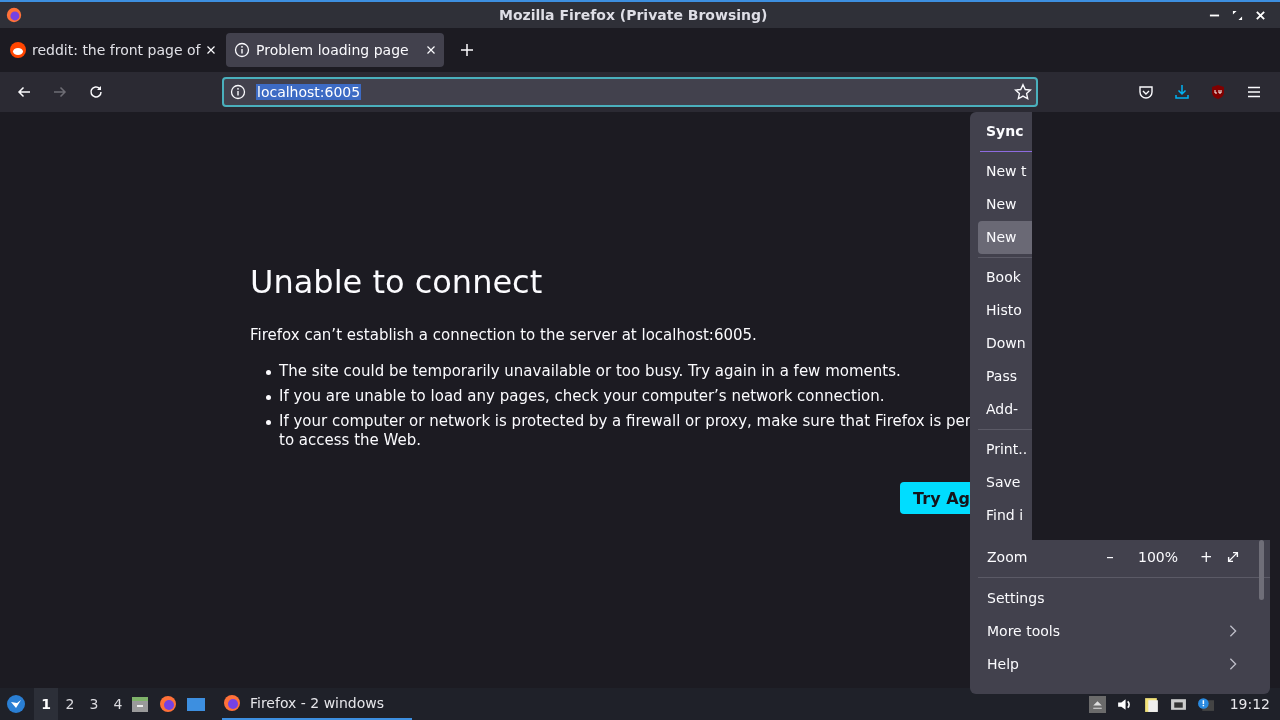 The height and width of the screenshot is (720, 1280). Describe the element at coordinates (111, 50) in the screenshot. I see `browser-tab: reddit: the front page of` at that location.